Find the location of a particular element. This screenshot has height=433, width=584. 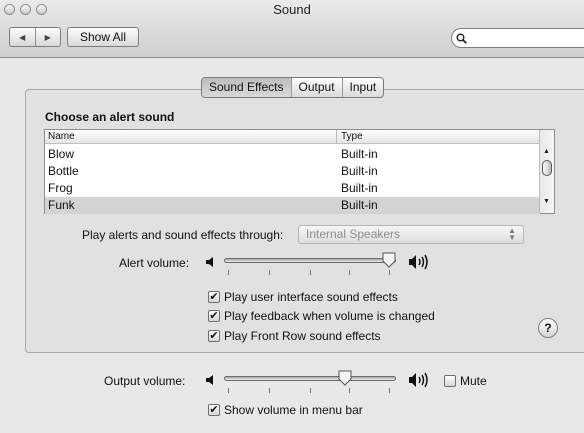

list-item: Bottle Built-in is located at coordinates (292, 171).